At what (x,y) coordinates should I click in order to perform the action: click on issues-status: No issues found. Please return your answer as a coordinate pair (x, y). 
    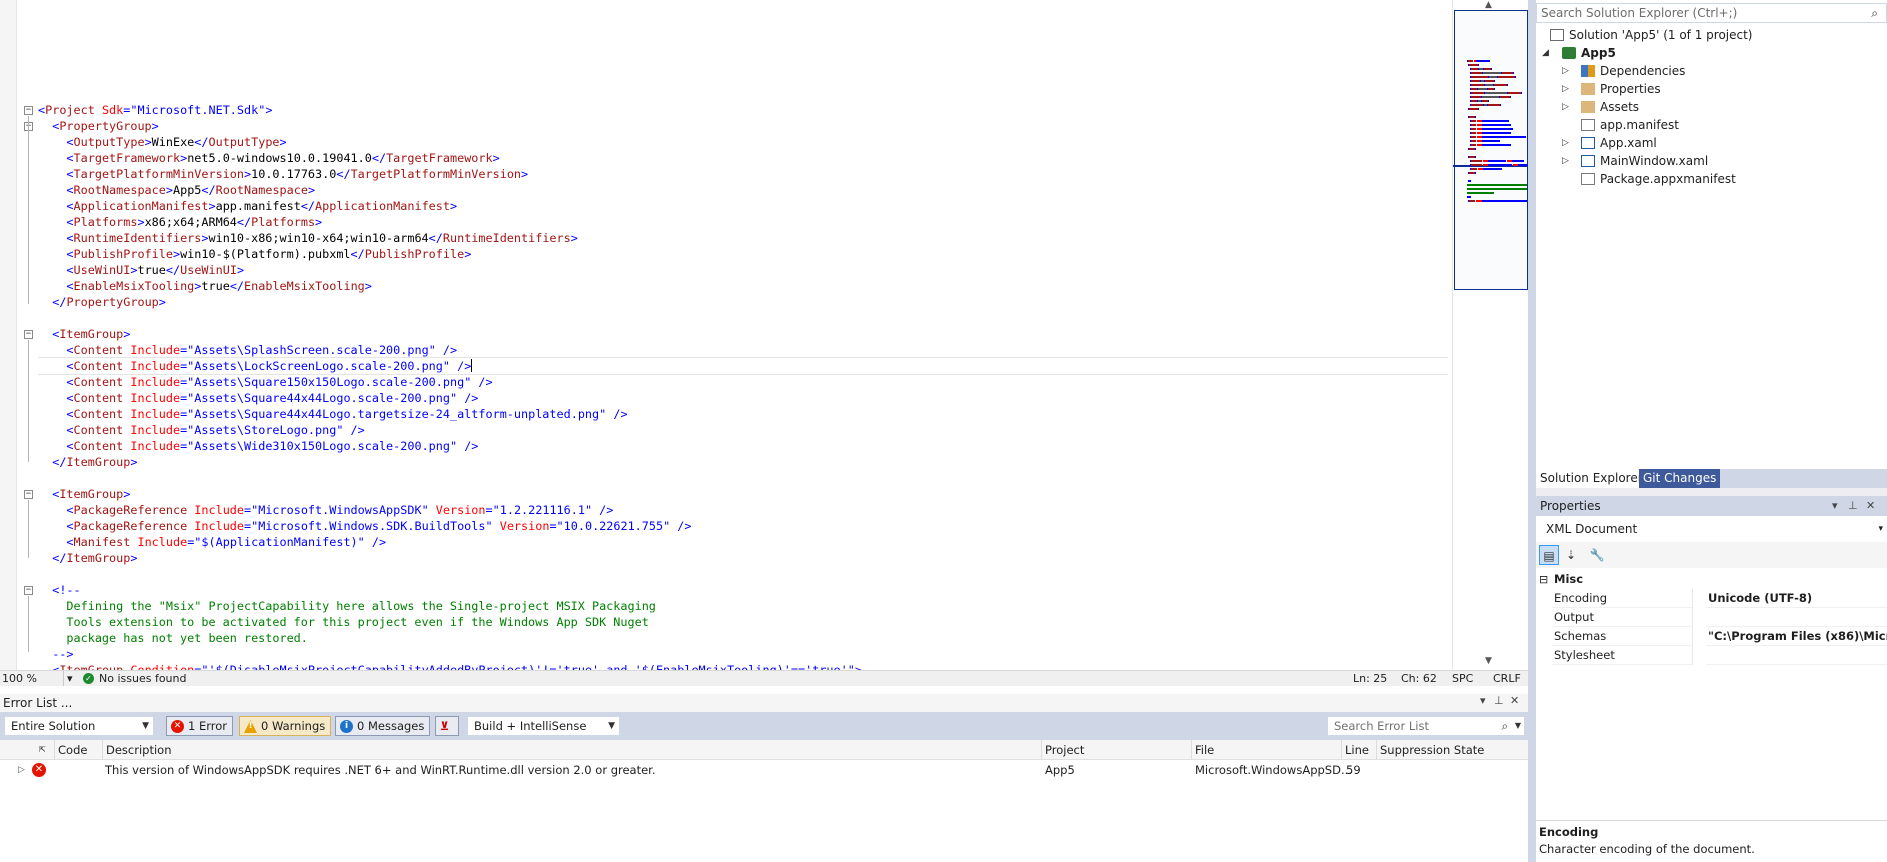
    Looking at the image, I should click on (142, 678).